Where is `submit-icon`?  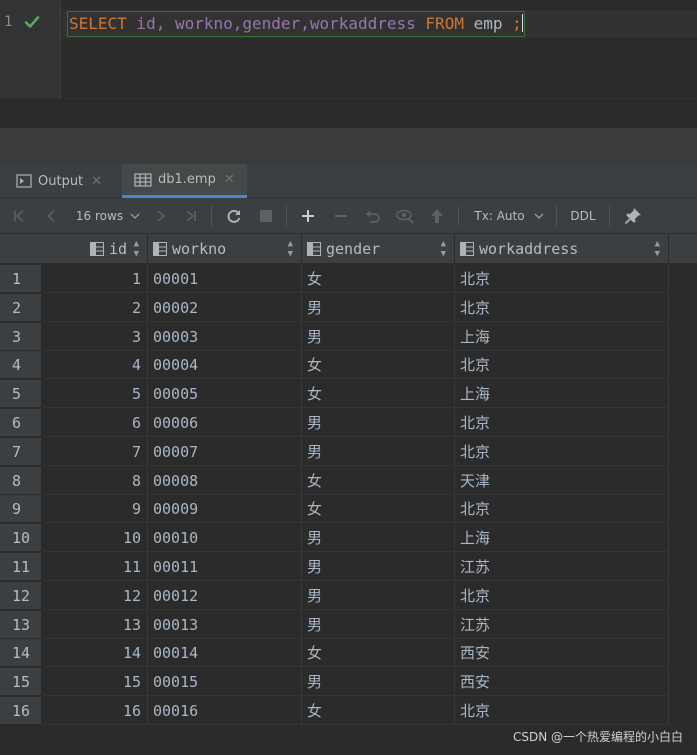 submit-icon is located at coordinates (437, 216).